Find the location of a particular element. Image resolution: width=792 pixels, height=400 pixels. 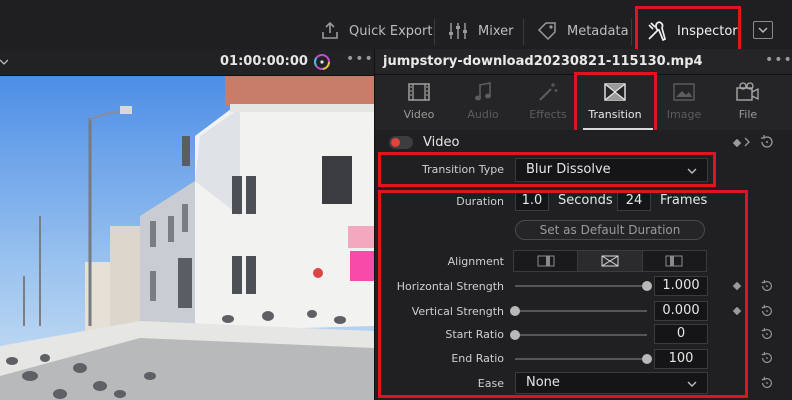

ease-label: Ease is located at coordinates (490, 383).